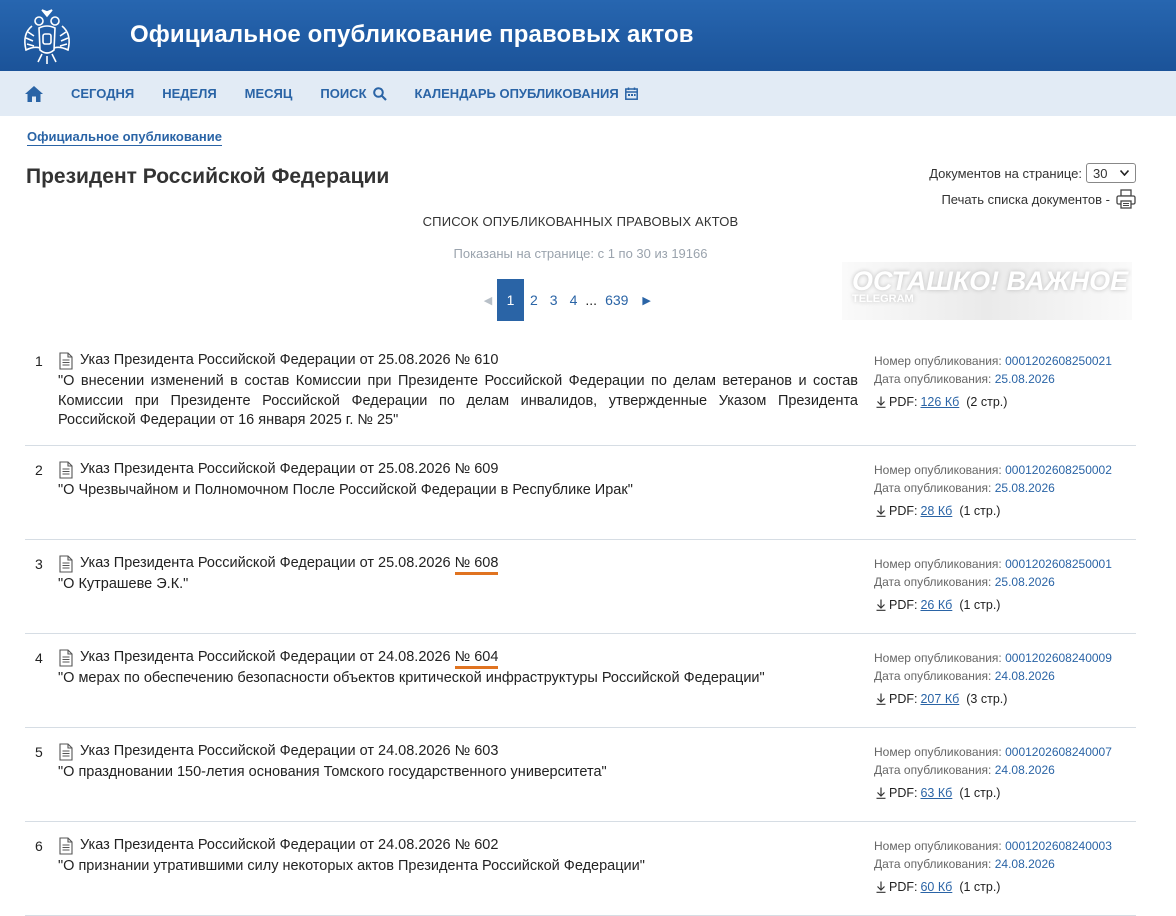 Image resolution: width=1176 pixels, height=916 pixels. What do you see at coordinates (1038, 199) in the screenshot?
I see `print-list: Печать списка документов -` at bounding box center [1038, 199].